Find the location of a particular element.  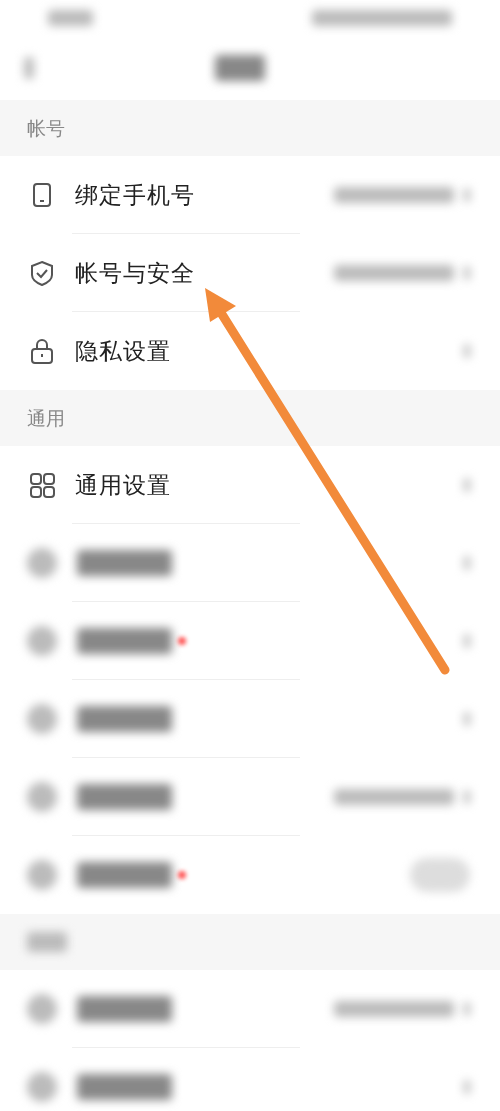

section-title: 通用 is located at coordinates (46, 418).